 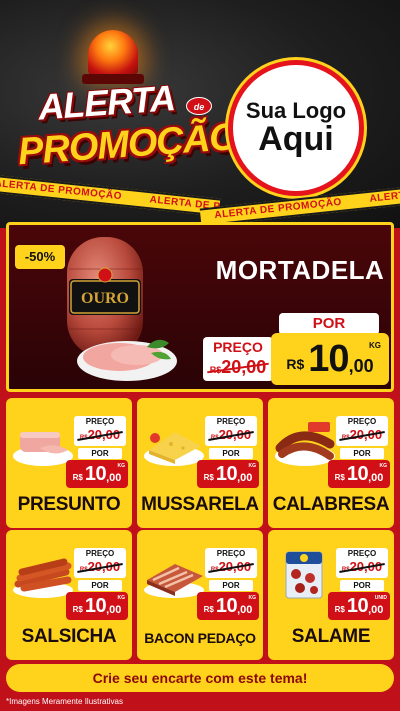 I want to click on product-card-presunto: PREÇO R$20,00 POR KG R$ 10 ,00 PRESUNTO, so click(x=69, y=463).